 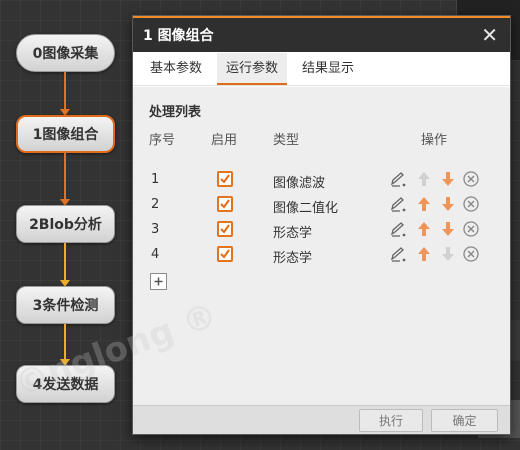 What do you see at coordinates (224, 140) in the screenshot?
I see `column-header-enable: 启用` at bounding box center [224, 140].